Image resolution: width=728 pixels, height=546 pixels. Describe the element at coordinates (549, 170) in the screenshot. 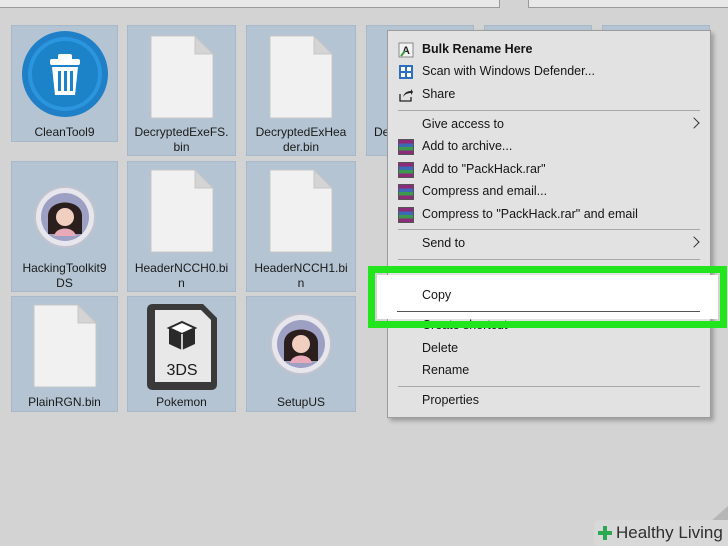

I see `menu-item-add-packhack: Add to "PackHack.rar"` at that location.